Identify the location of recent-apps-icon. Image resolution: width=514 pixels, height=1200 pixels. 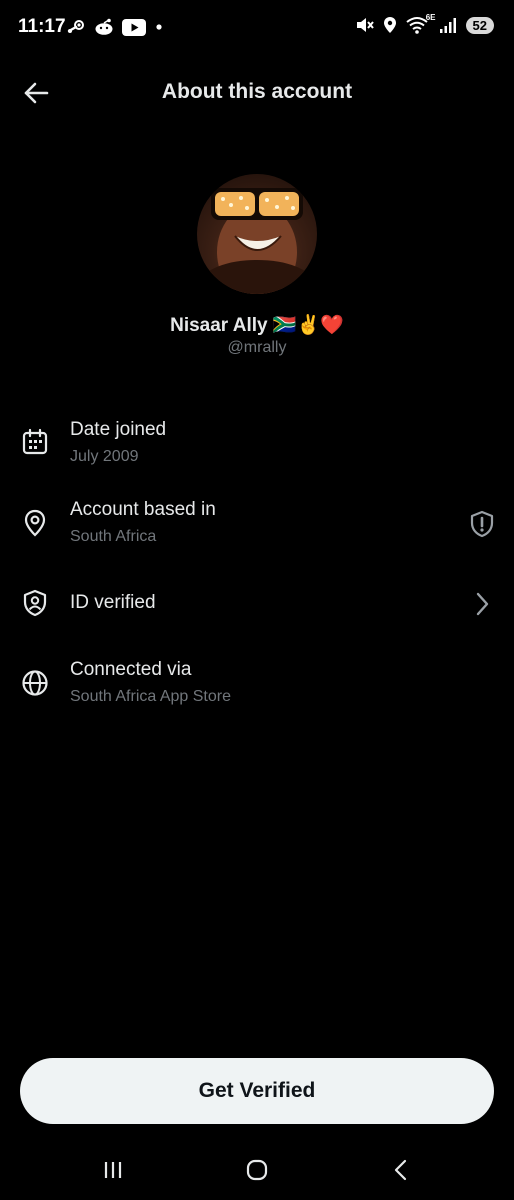
(113, 1170).